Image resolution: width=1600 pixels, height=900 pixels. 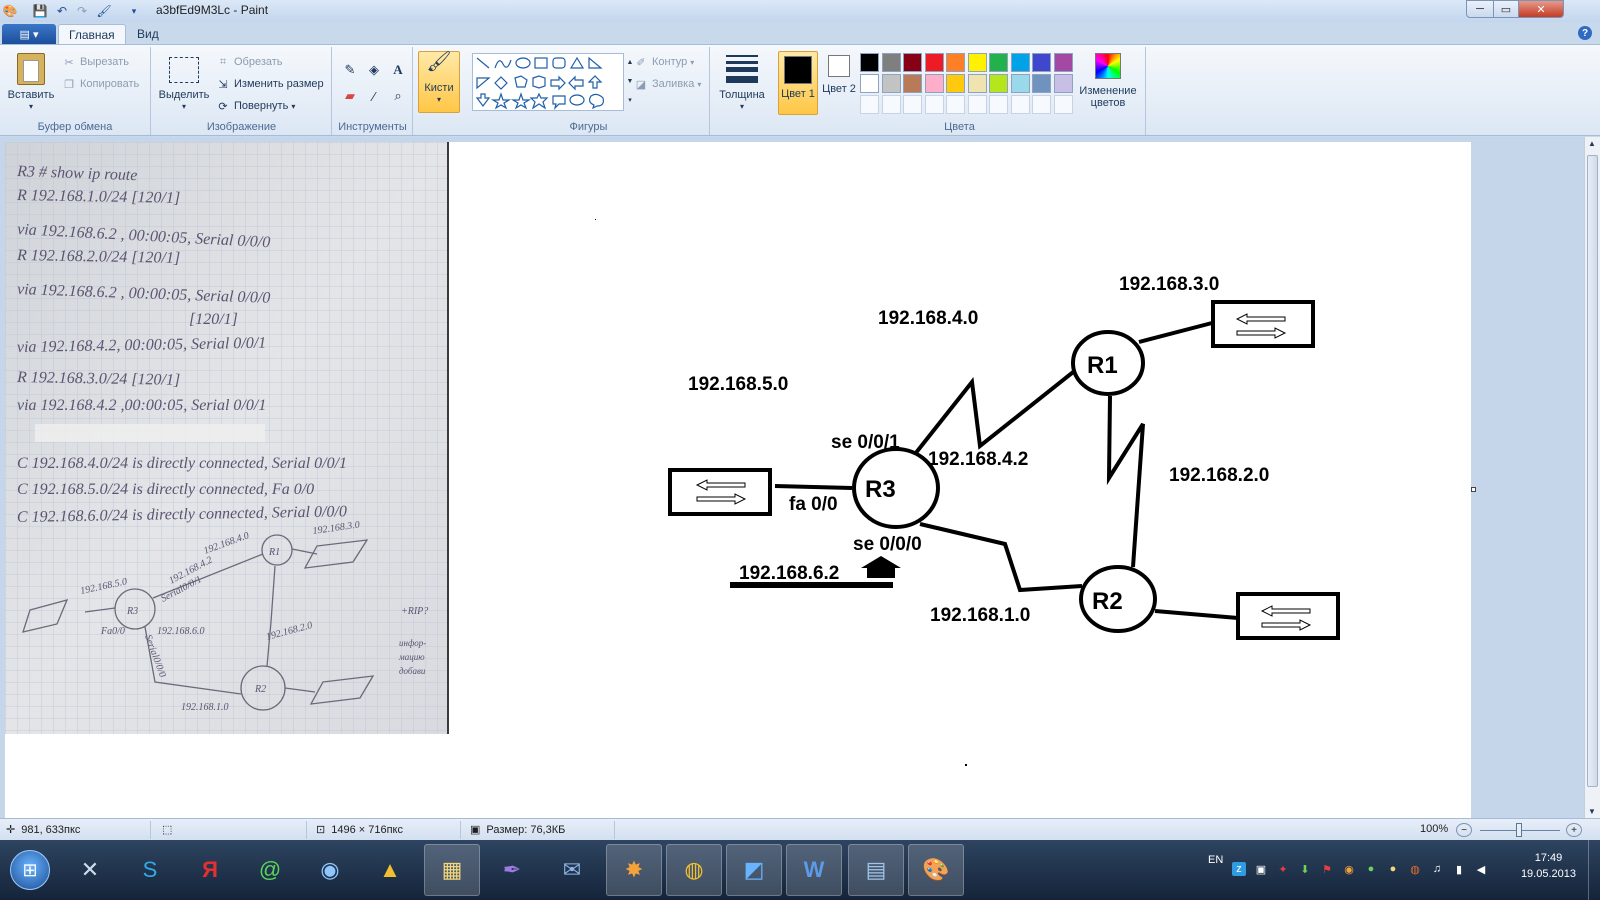 What do you see at coordinates (104, 11) in the screenshot?
I see `quick-access-icon: 🖌` at bounding box center [104, 11].